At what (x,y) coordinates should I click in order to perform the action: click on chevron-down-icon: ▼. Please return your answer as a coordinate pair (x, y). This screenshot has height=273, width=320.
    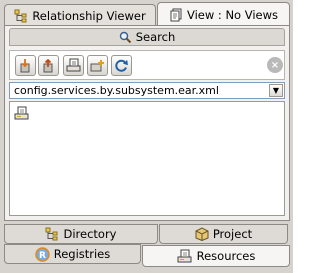
    Looking at the image, I should click on (276, 90).